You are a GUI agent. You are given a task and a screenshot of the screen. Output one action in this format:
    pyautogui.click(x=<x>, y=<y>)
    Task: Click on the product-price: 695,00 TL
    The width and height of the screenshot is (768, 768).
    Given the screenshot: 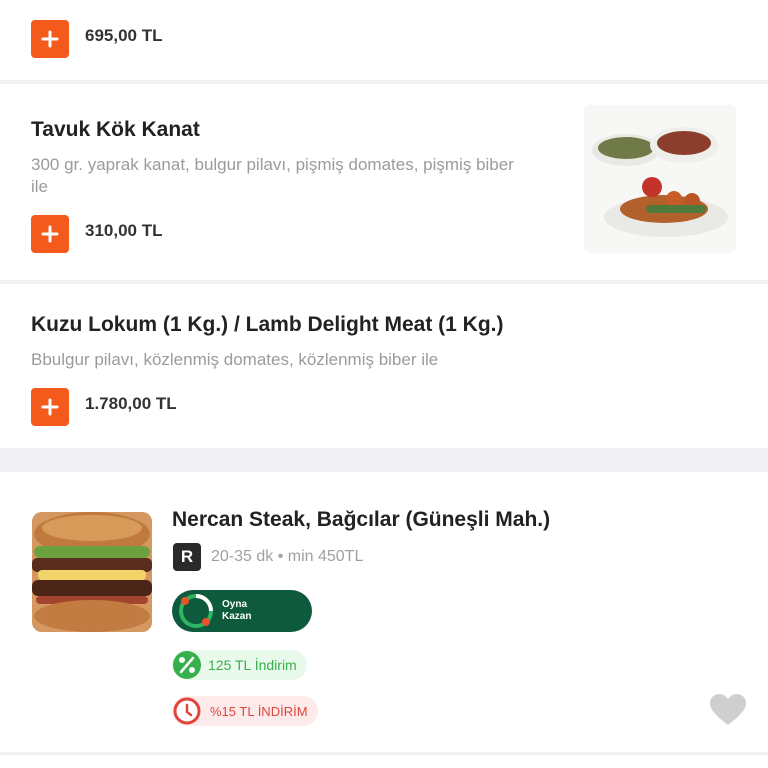 What is the action you would take?
    pyautogui.click(x=124, y=35)
    